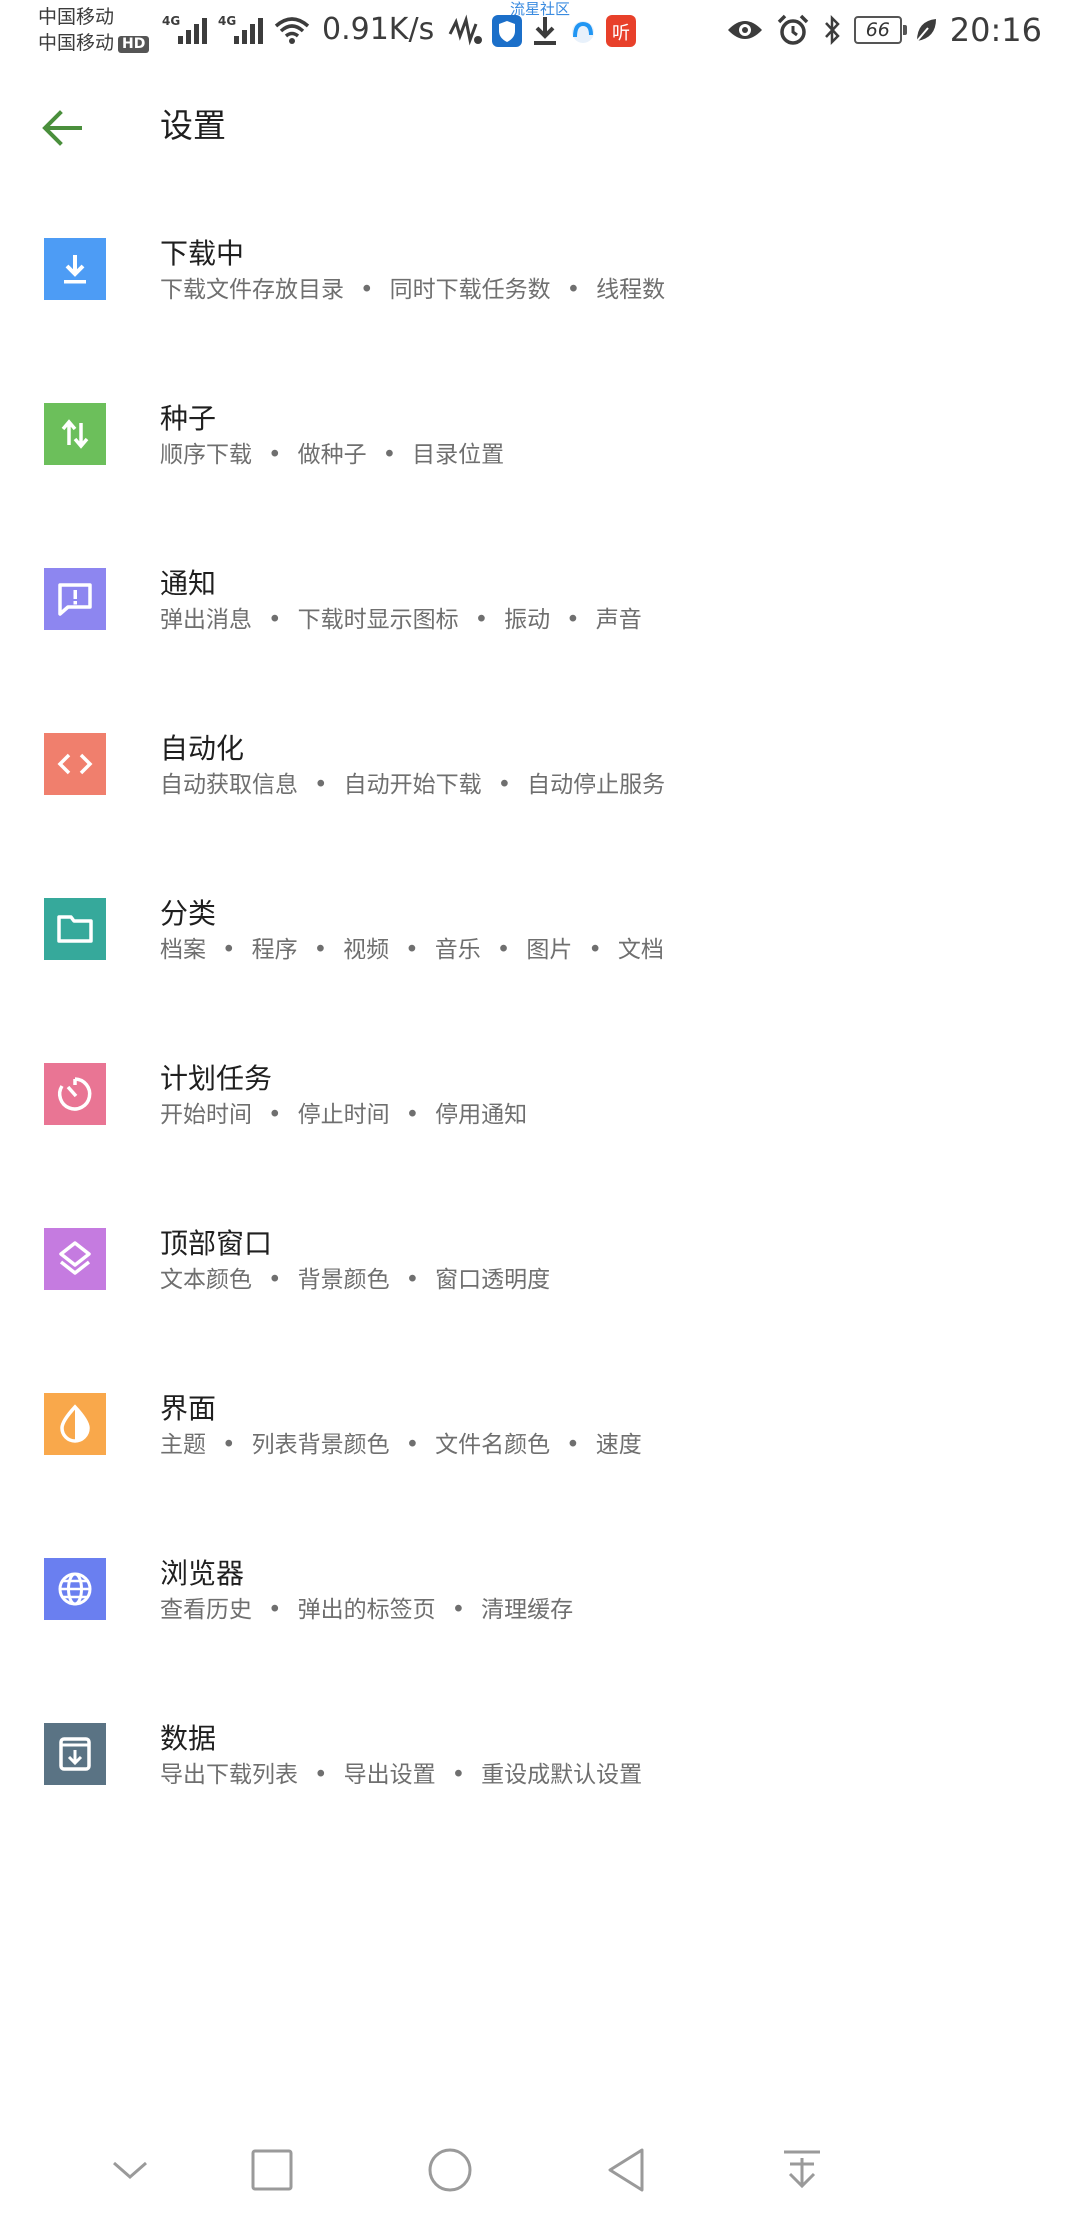  I want to click on notification-icons: 听, so click(542, 31).